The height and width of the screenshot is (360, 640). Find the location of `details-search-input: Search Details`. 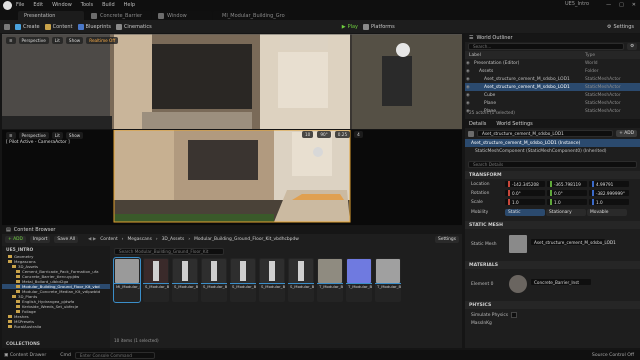

details-search-input: Search Details is located at coordinates (552, 164).